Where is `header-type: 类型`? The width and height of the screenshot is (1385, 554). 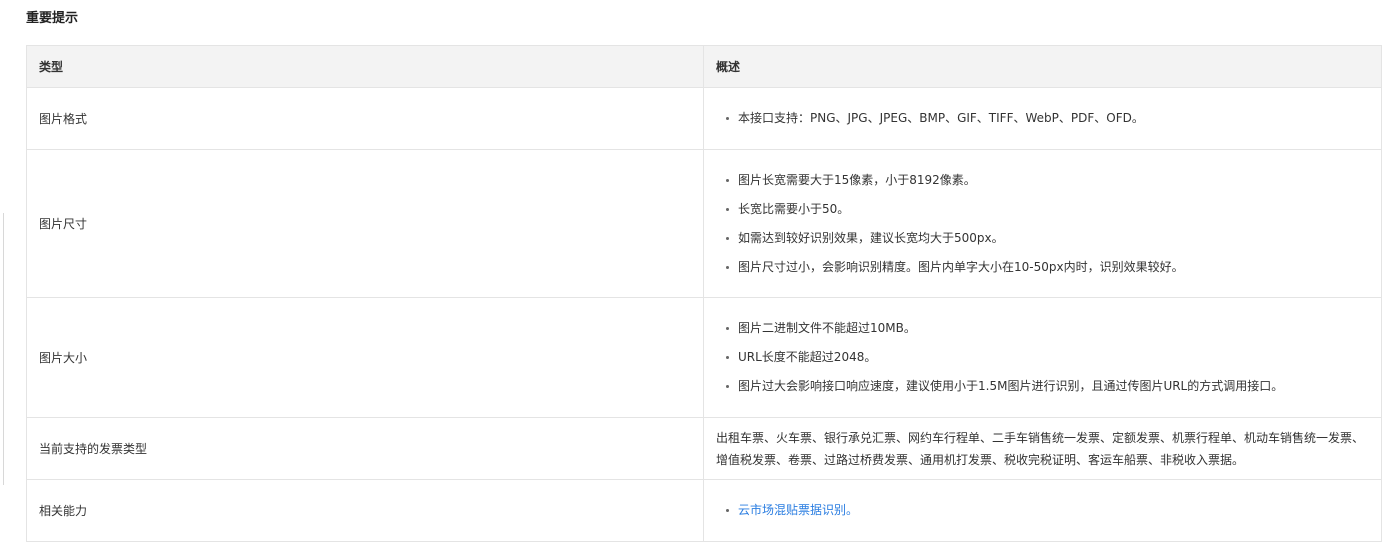 header-type: 类型 is located at coordinates (365, 66).